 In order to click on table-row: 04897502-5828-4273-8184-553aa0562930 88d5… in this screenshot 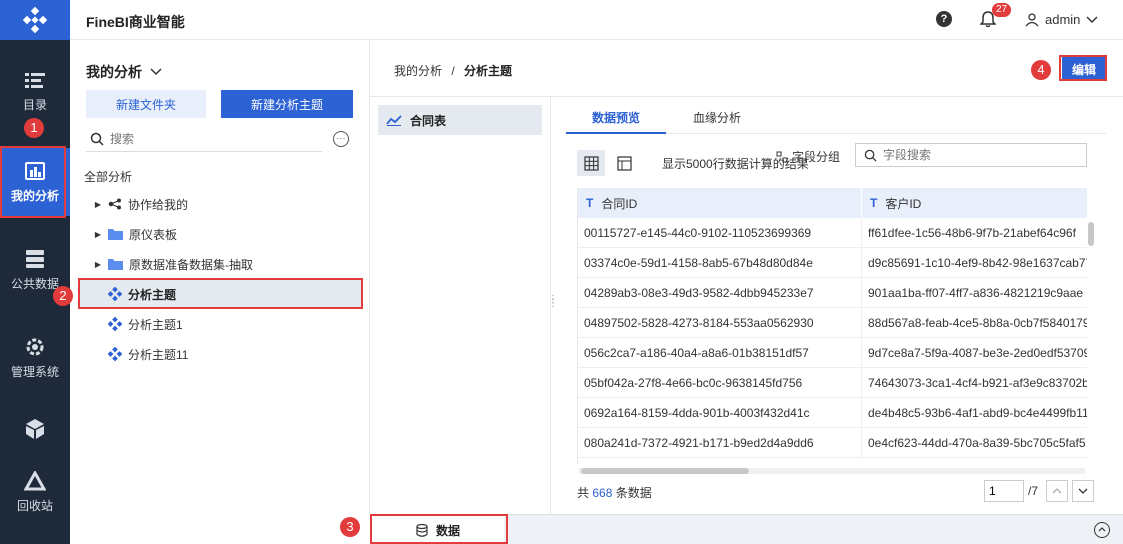, I will do `click(832, 323)`.